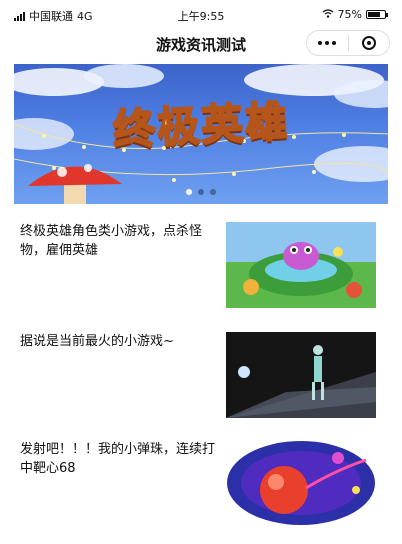 The image size is (402, 544). What do you see at coordinates (118, 459) in the screenshot?
I see `news-title: 发射吧！！！我的小弹珠，连续打中靶心68` at bounding box center [118, 459].